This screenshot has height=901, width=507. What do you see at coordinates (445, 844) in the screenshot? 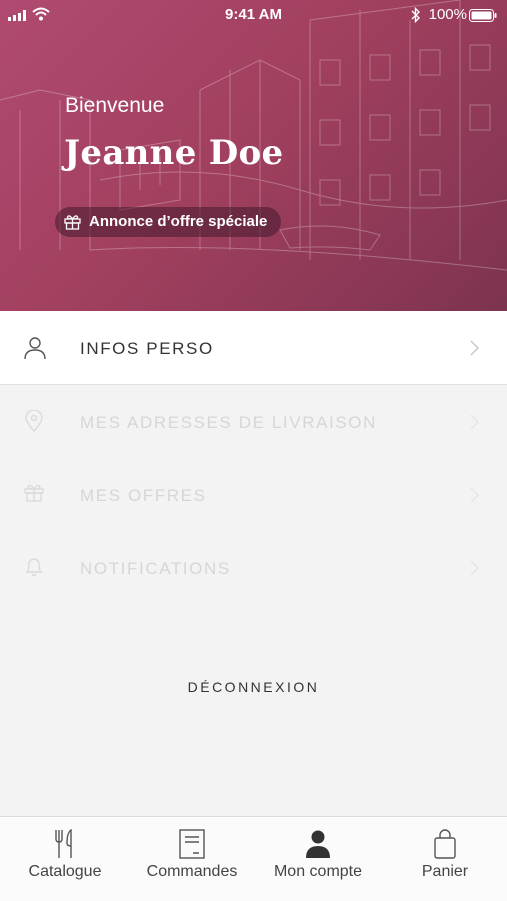
I see `shopping-bag-icon` at bounding box center [445, 844].